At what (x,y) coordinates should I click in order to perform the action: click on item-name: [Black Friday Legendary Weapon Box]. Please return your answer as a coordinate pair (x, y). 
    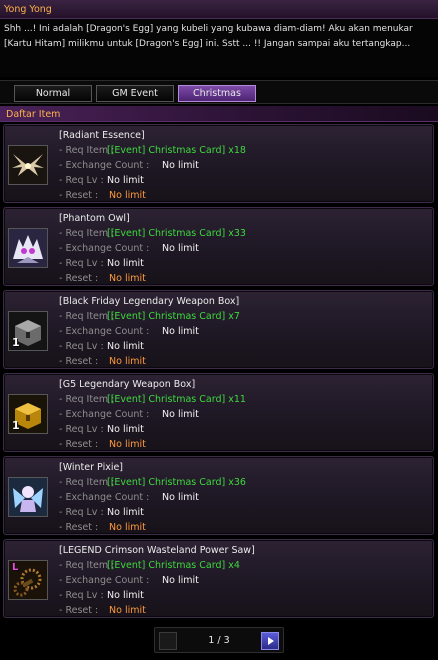
    Looking at the image, I should click on (149, 301).